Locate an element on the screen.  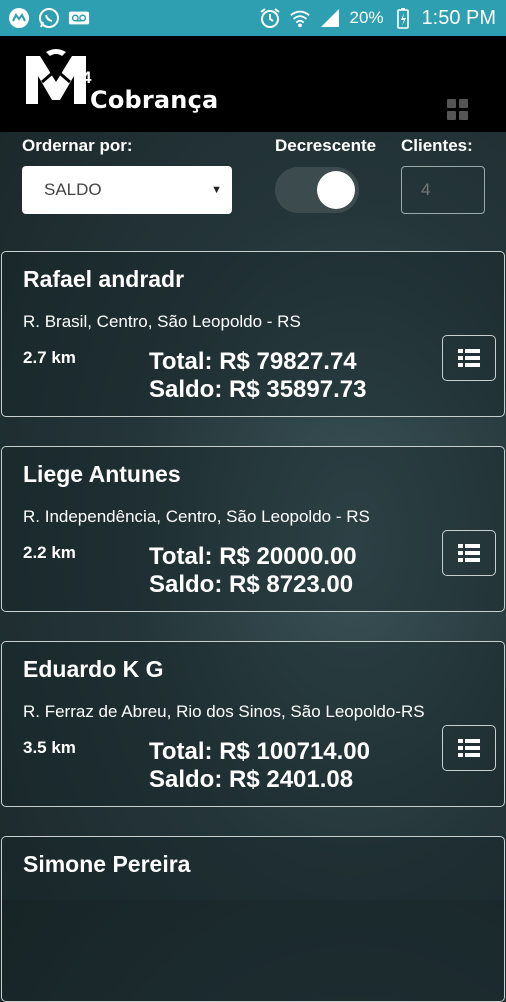
client-distance: 2.2 km is located at coordinates (49, 552).